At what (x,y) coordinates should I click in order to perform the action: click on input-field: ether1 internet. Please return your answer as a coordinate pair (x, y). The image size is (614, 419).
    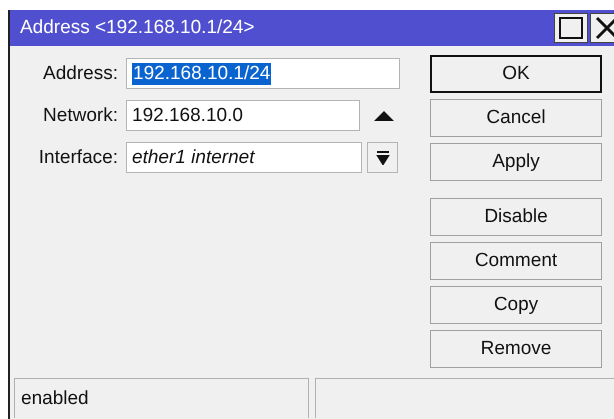
    Looking at the image, I should click on (244, 157).